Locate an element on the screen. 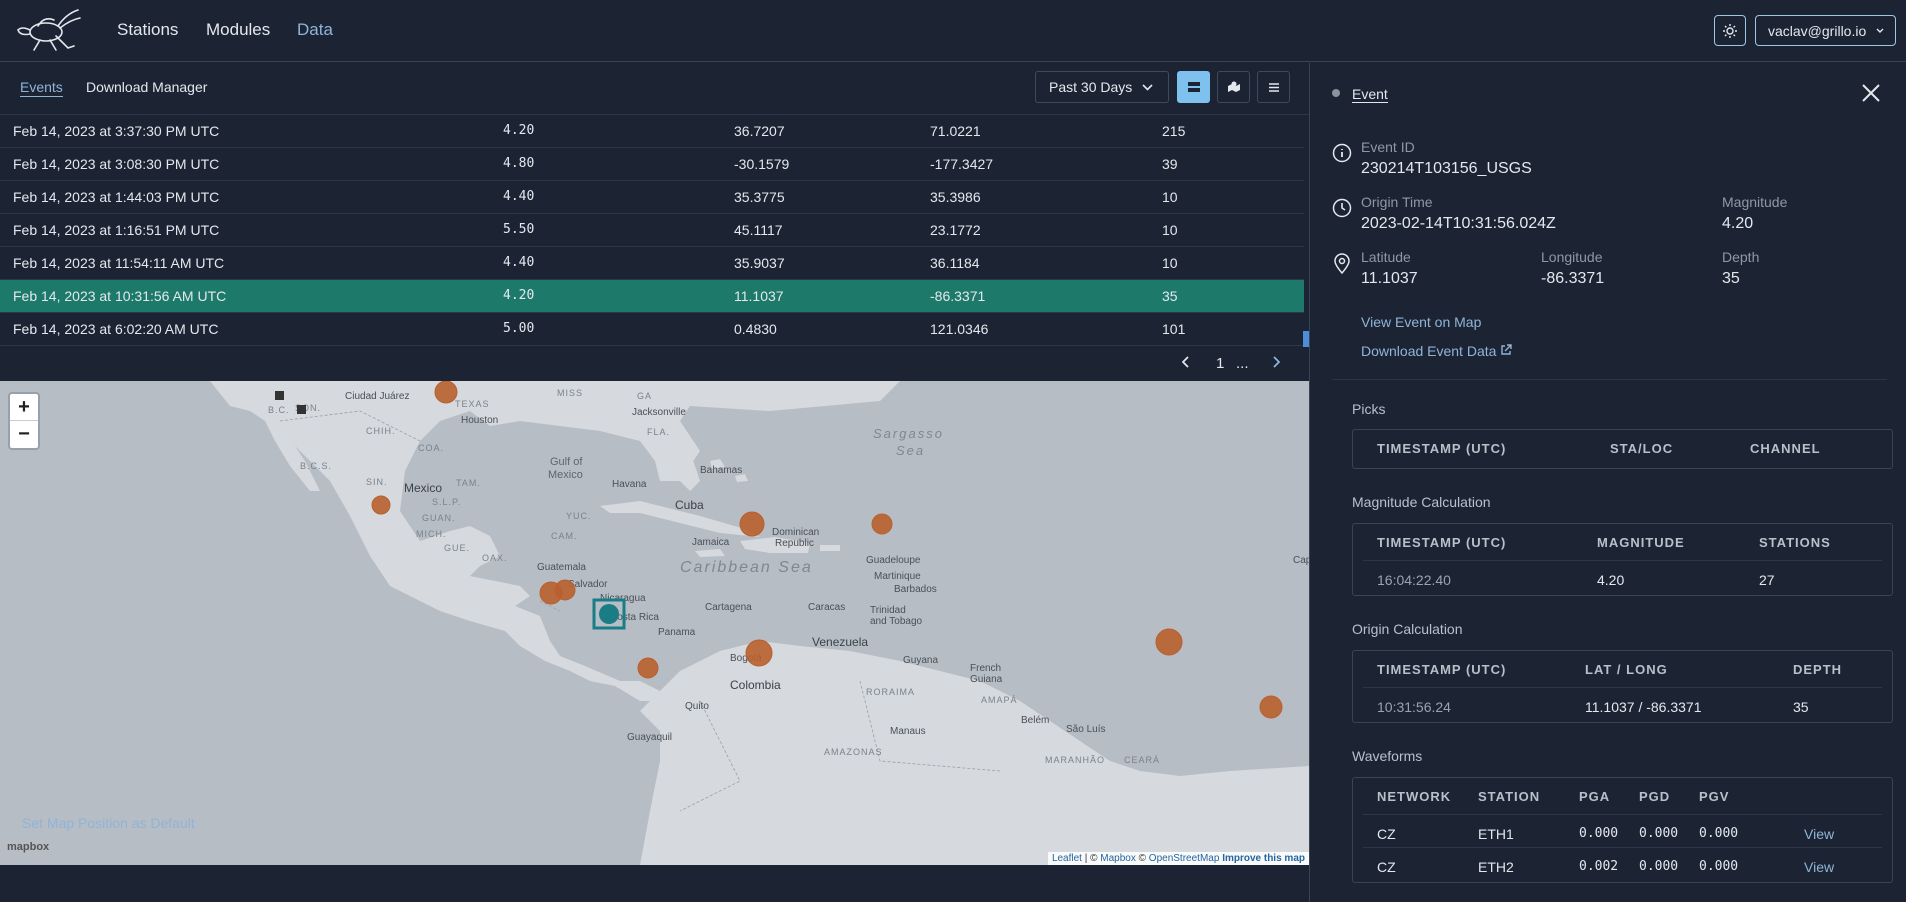  page-number: 1 is located at coordinates (1220, 363).